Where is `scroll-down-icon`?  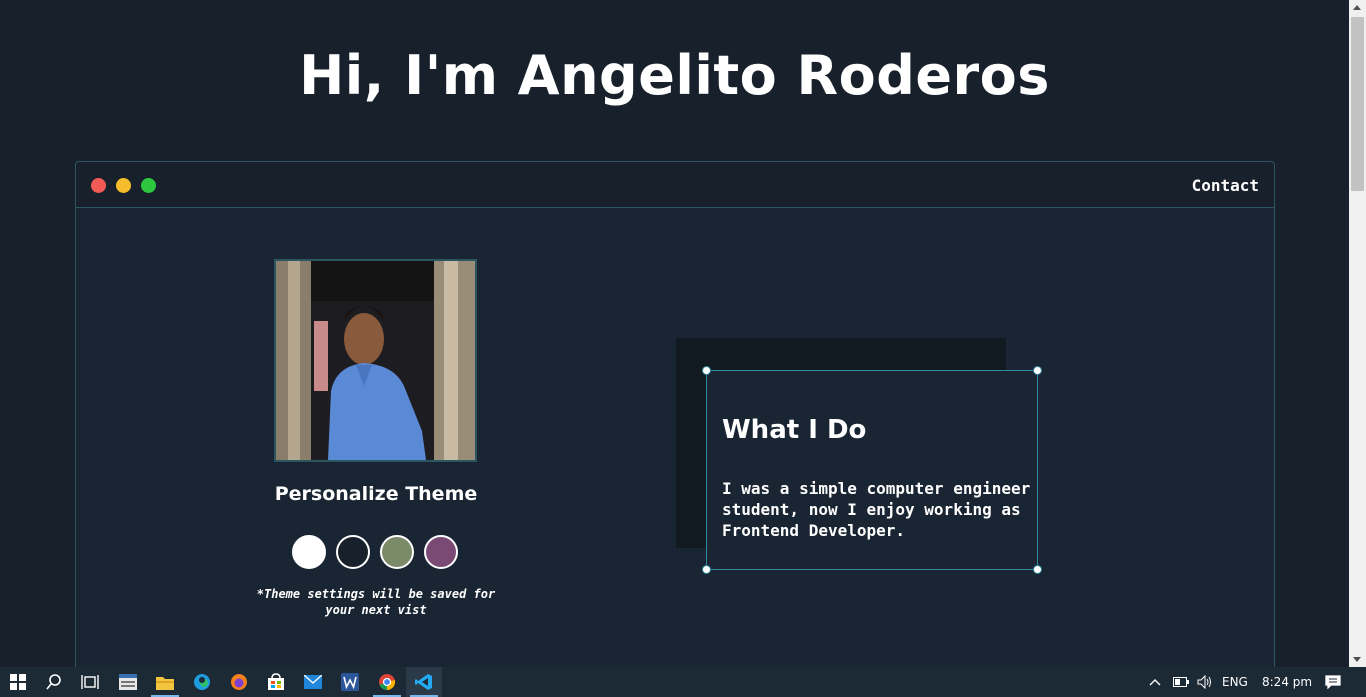 scroll-down-icon is located at coordinates (1357, 659).